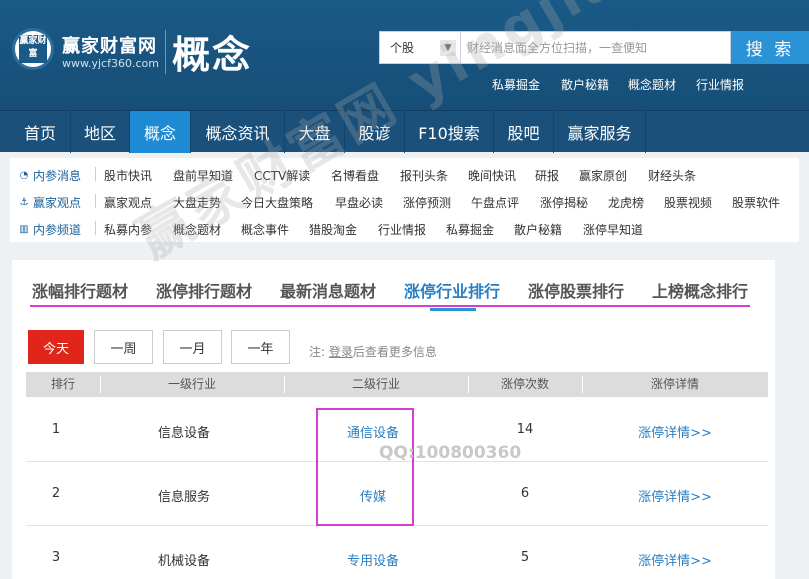 The height and width of the screenshot is (579, 809). Describe the element at coordinates (375, 132) in the screenshot. I see `nav-item-proverbs: 股谚` at that location.